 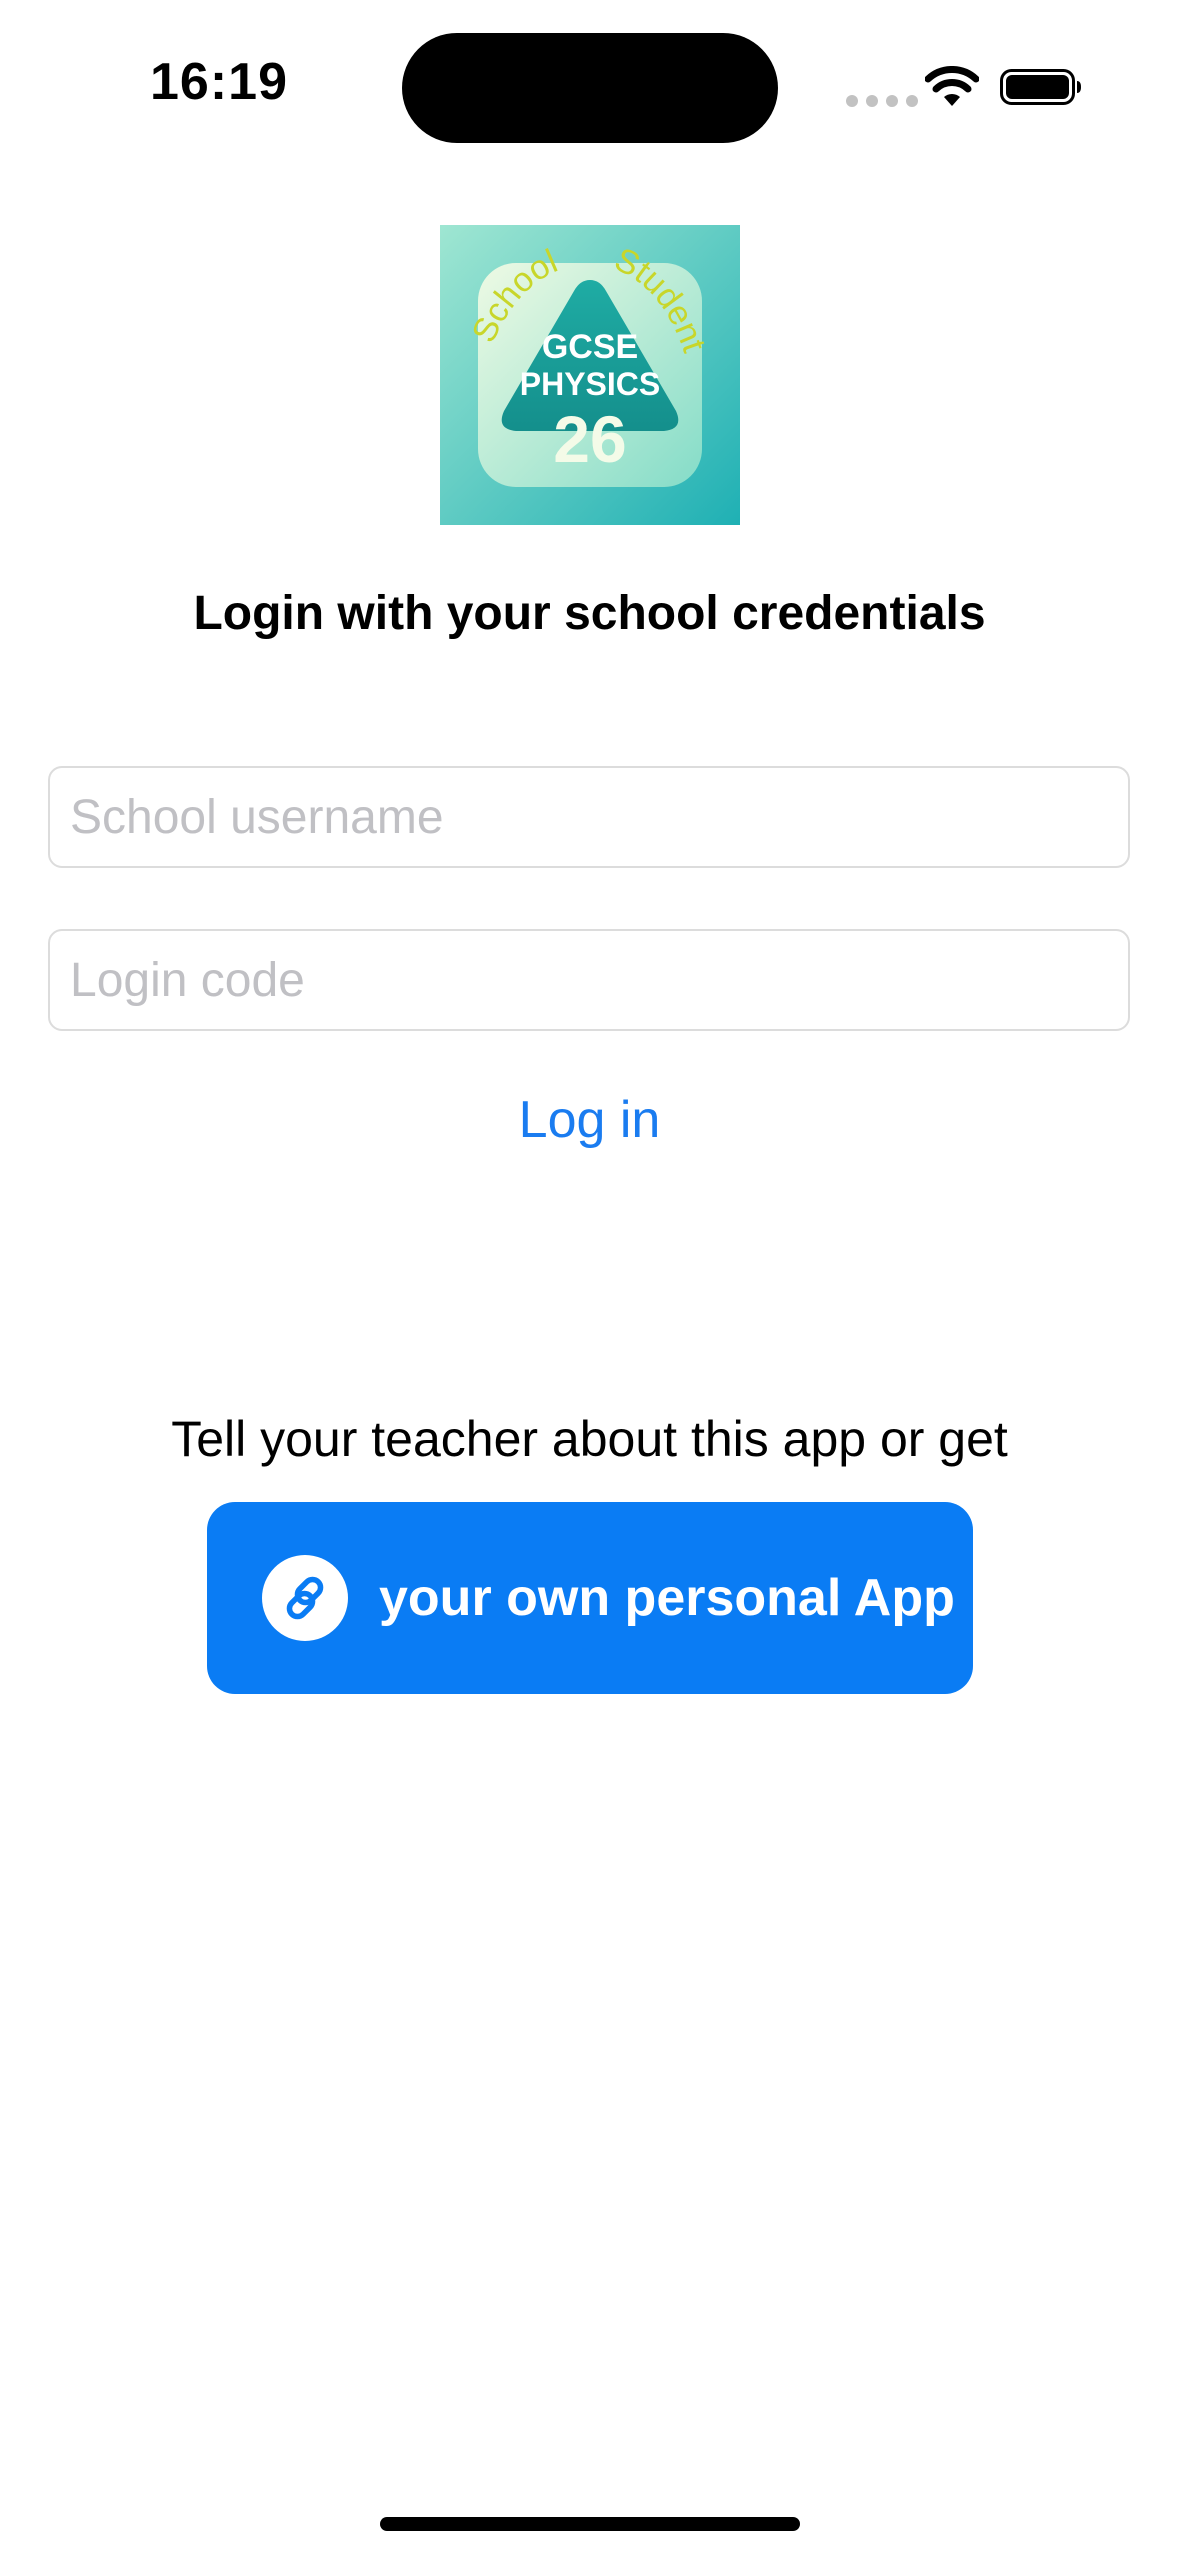 I want to click on logo-gcse-text: GCSE, so click(x=590, y=347).